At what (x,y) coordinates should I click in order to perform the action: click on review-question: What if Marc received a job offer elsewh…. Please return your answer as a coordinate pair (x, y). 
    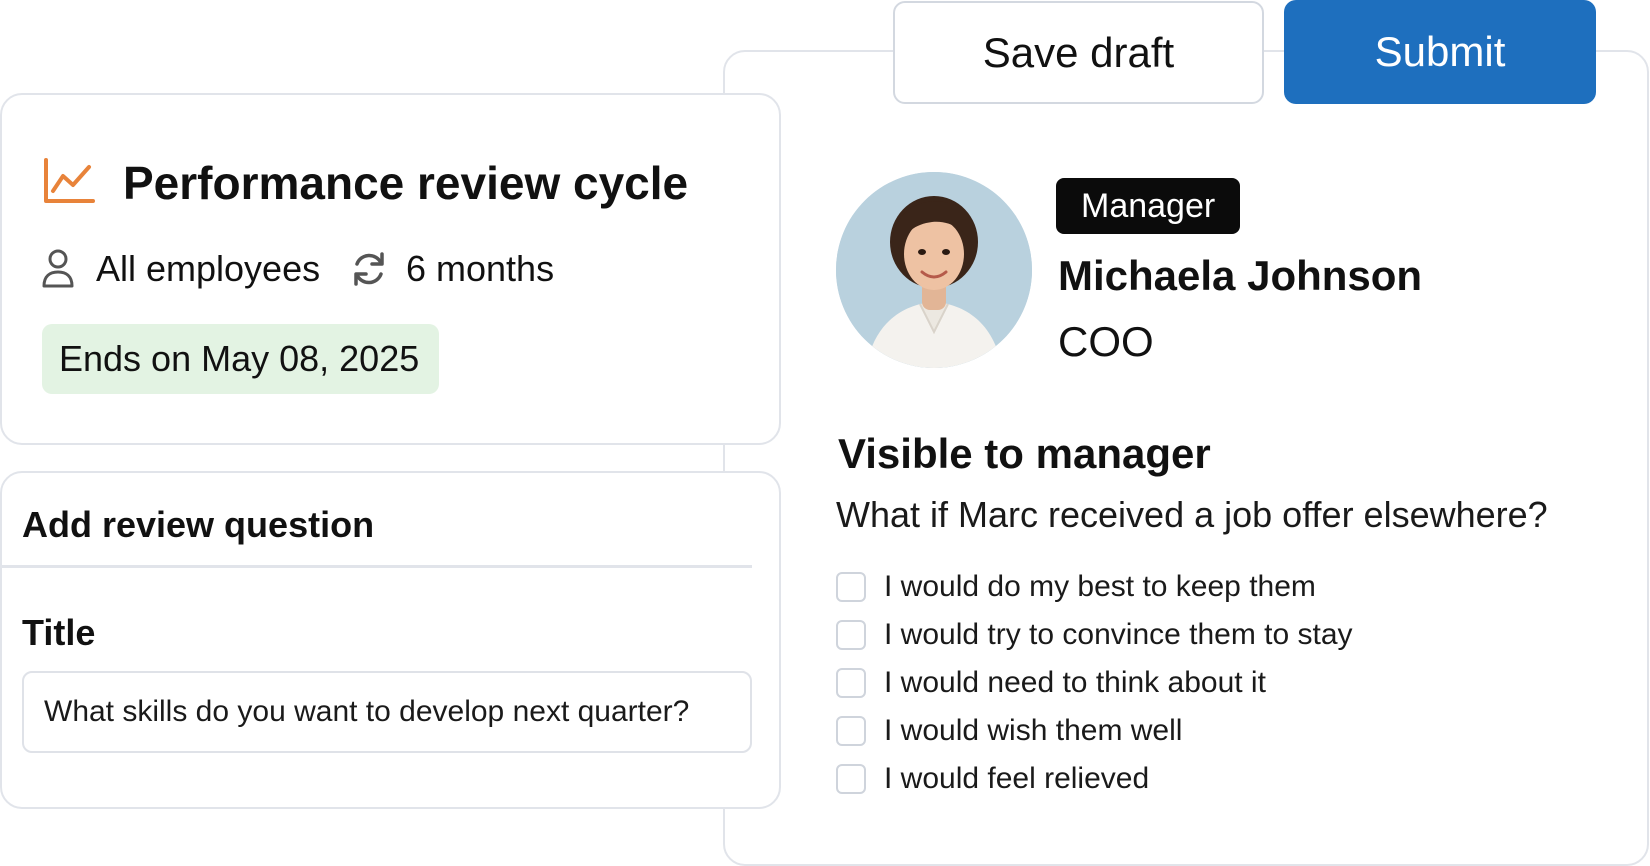
    Looking at the image, I should click on (1192, 514).